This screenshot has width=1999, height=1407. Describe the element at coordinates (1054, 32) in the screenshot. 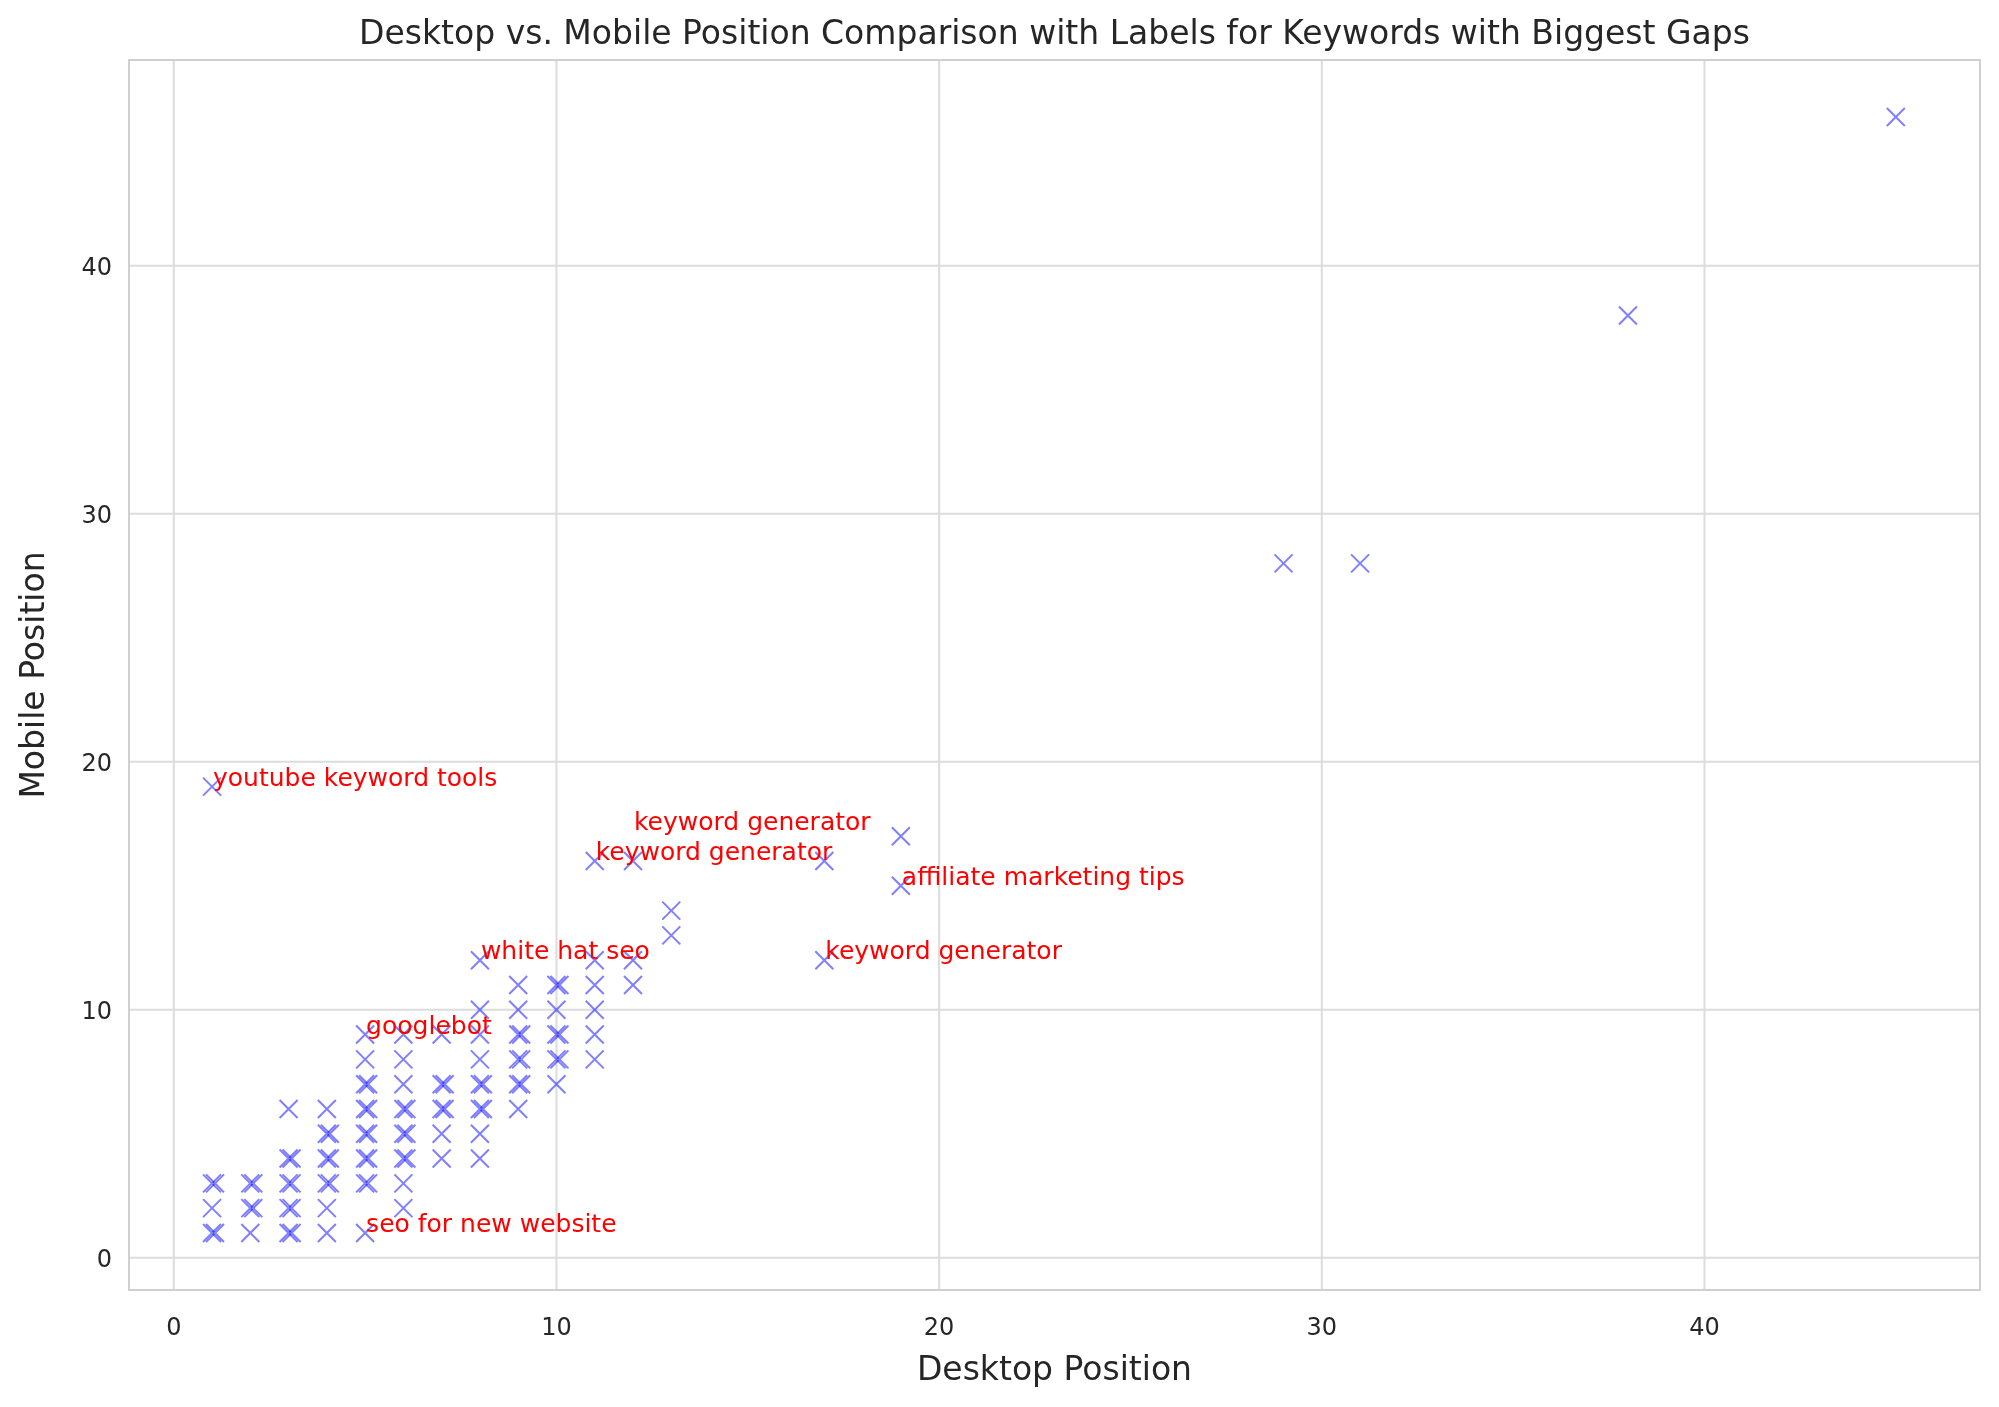

I see `chart-title: Desktop vs. Mobile Position Comparison with Labels for Keywords with Biggest Gaps` at that location.